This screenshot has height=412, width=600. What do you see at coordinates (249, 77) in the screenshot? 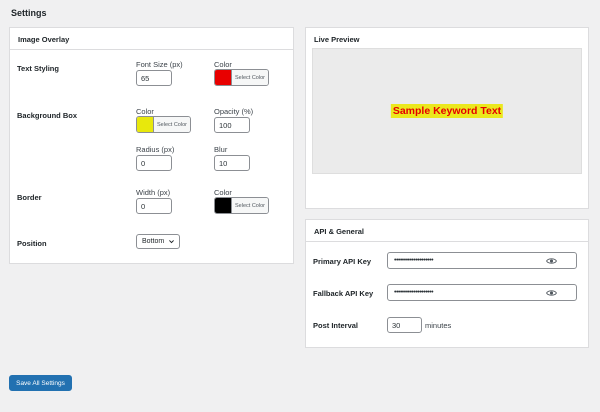
I see `text-color-select-button: Select Color` at bounding box center [249, 77].